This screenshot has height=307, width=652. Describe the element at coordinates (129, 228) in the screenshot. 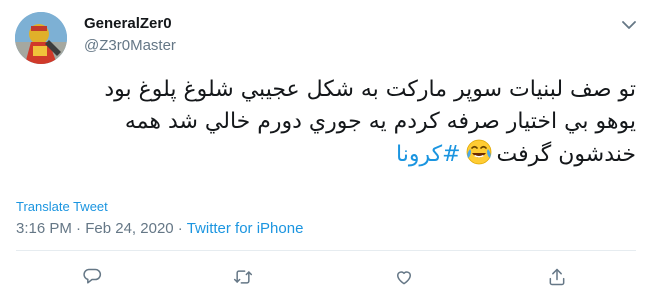

I see `tweet-date: Feb 24, 2020` at that location.